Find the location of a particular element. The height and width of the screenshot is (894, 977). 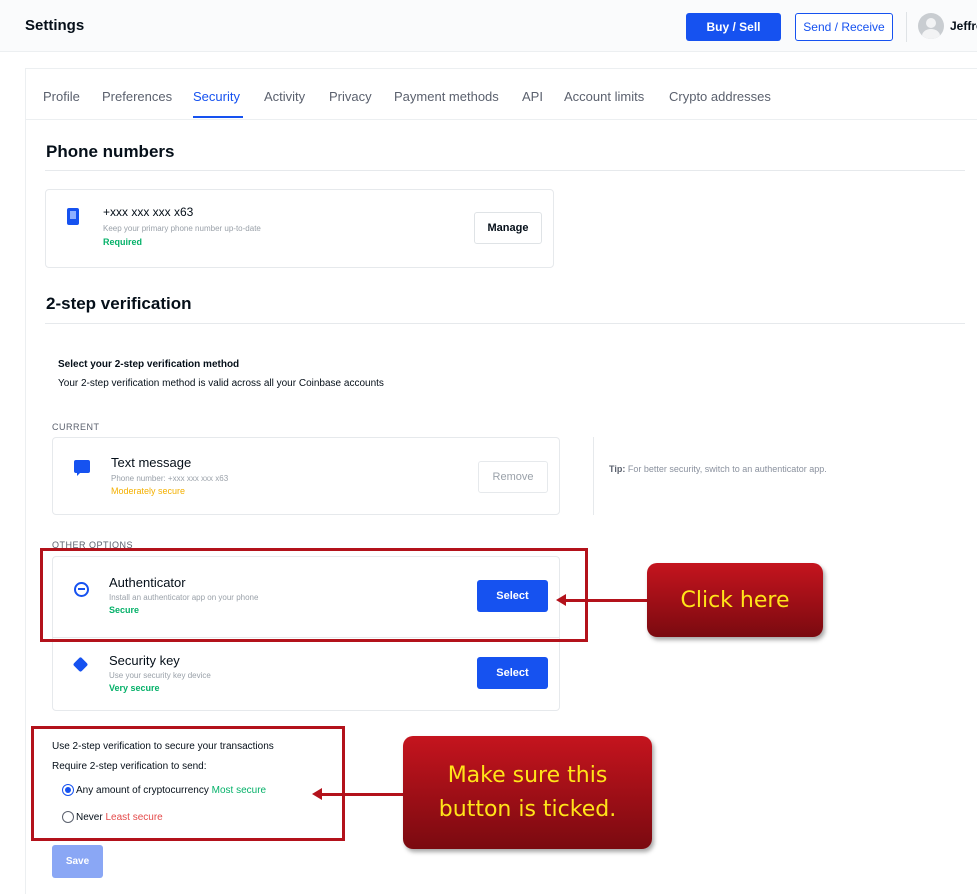

security-key-level: Very secure is located at coordinates (134, 688).